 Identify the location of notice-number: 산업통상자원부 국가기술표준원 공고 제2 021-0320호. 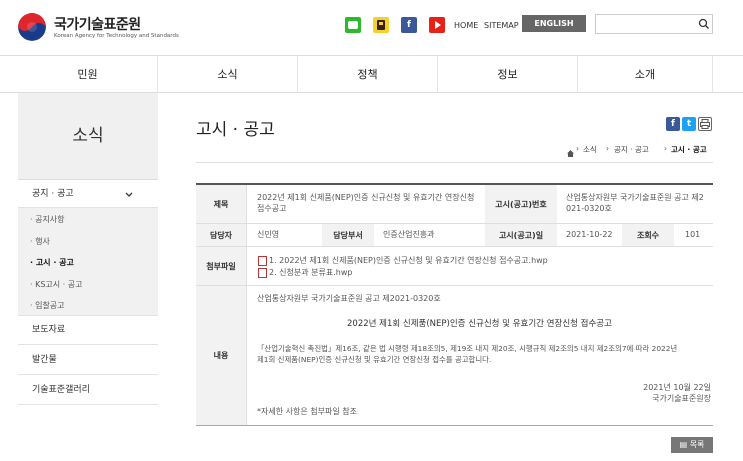
(635, 203).